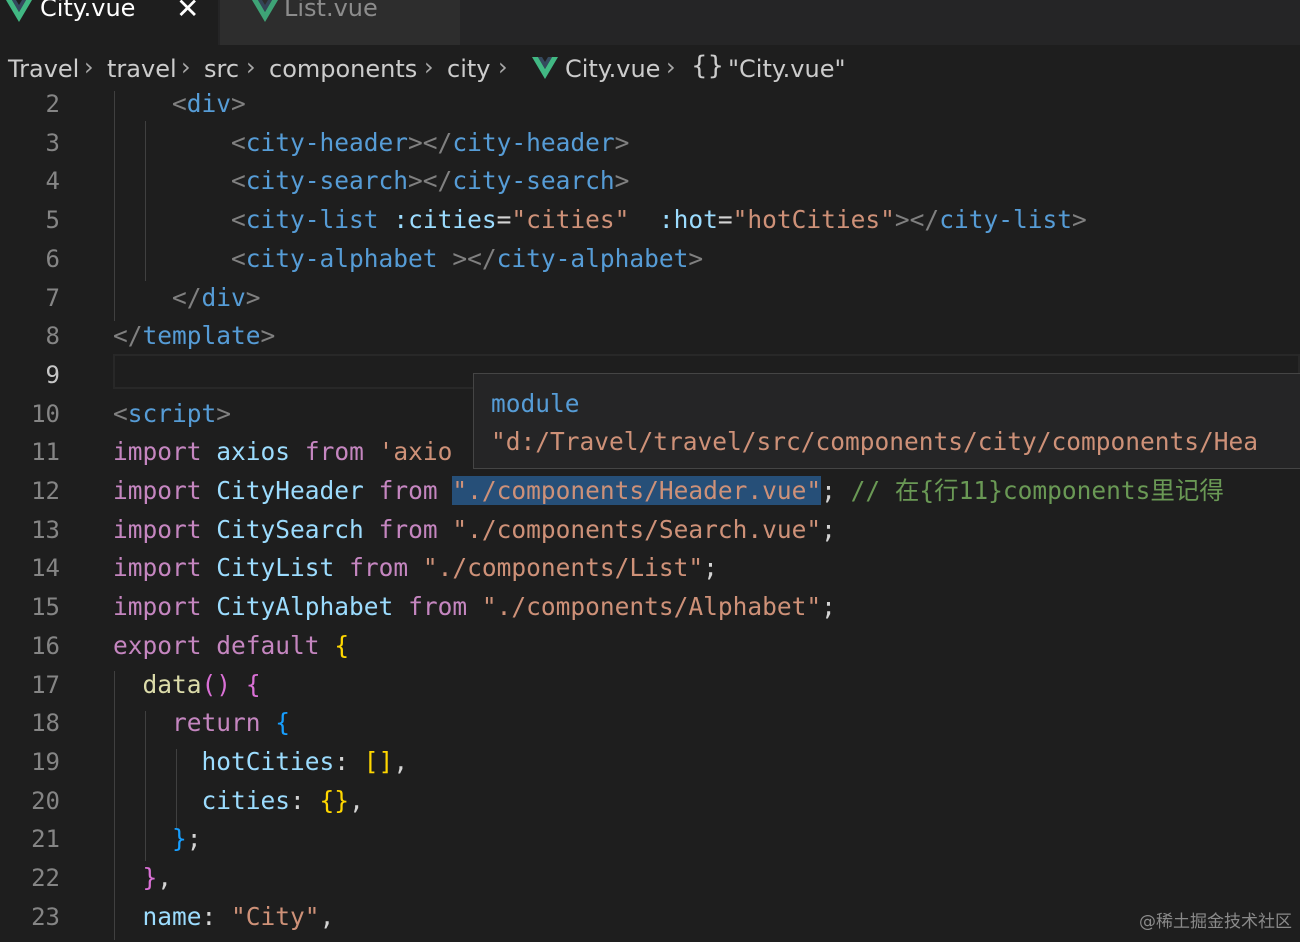 Image resolution: width=1300 pixels, height=942 pixels. What do you see at coordinates (612, 69) in the screenshot?
I see `breadcrumb-file: City.vue` at bounding box center [612, 69].